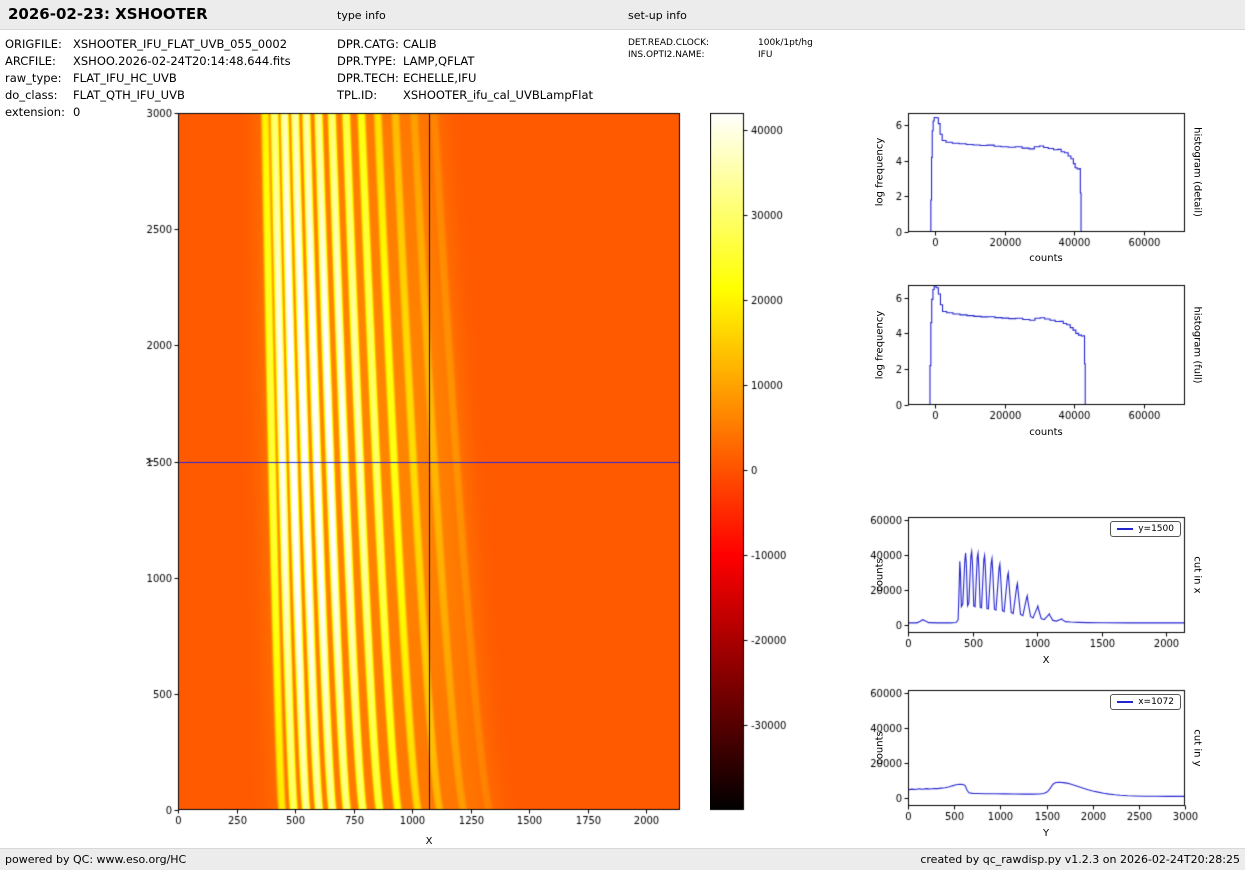  Describe the element at coordinates (1037, 588) in the screenshot. I see `cut-in-x-plot: counts cut in x X y=1500` at that location.